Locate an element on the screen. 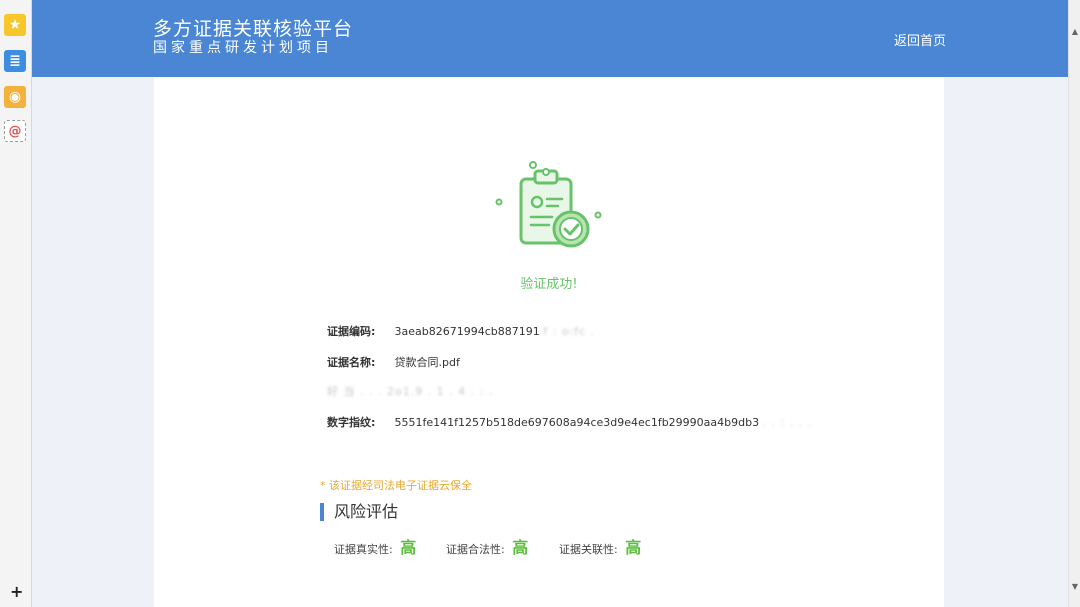 The height and width of the screenshot is (607, 1080). mail-icon: @ is located at coordinates (15, 131).